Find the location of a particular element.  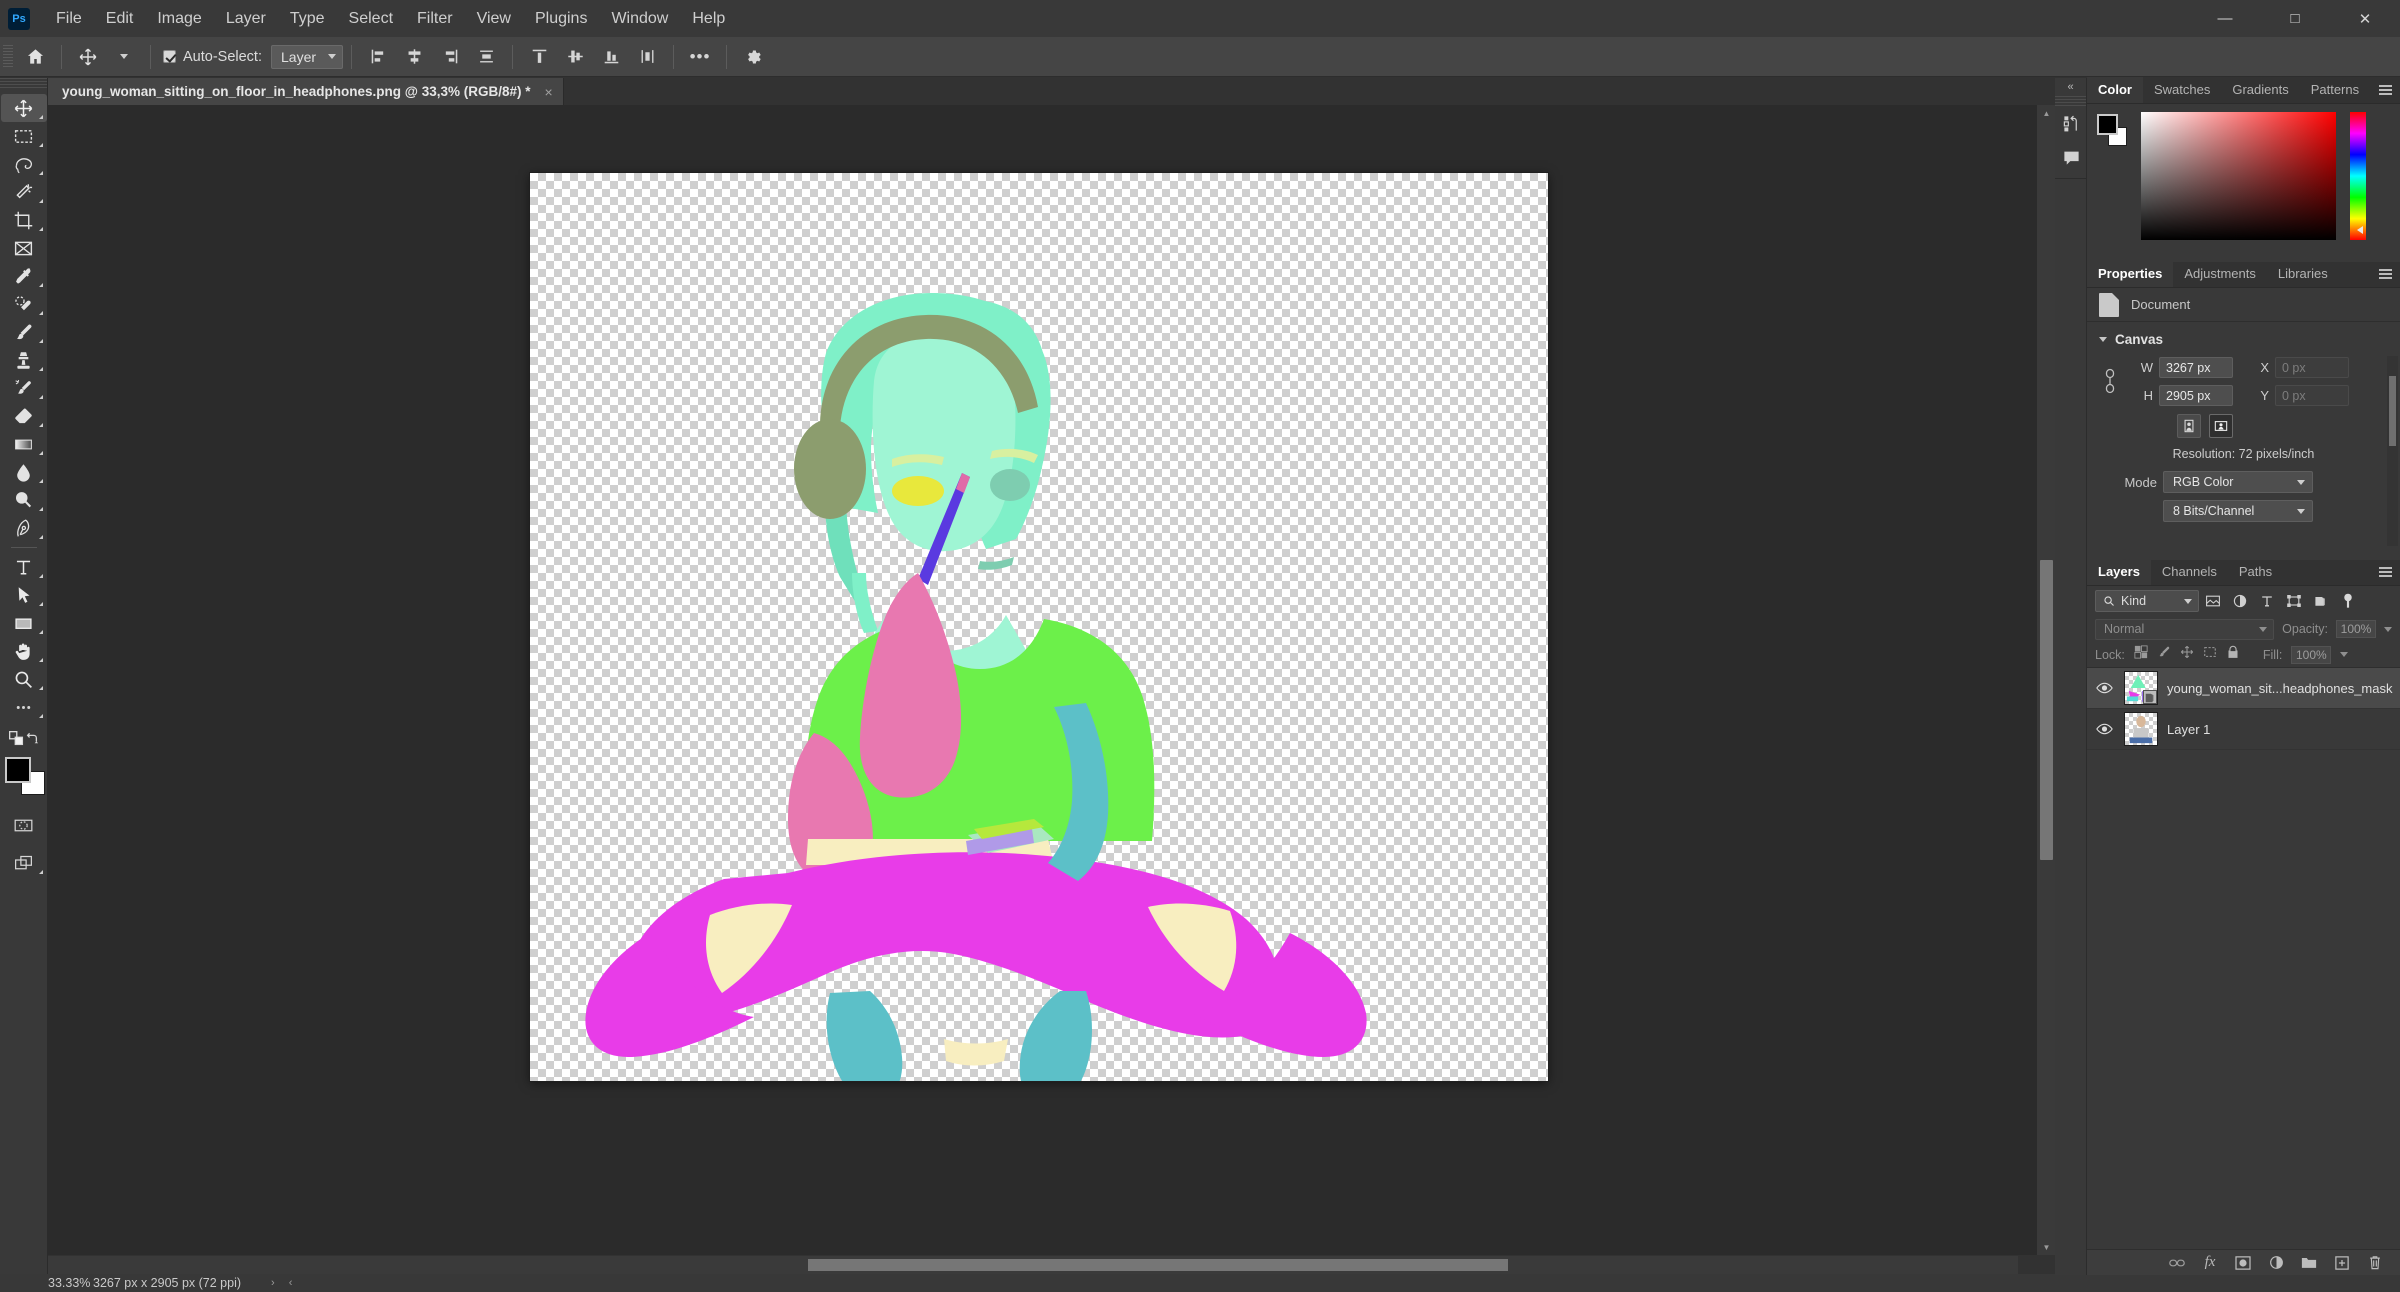

tab-patterns: Patterns is located at coordinates (2335, 90).